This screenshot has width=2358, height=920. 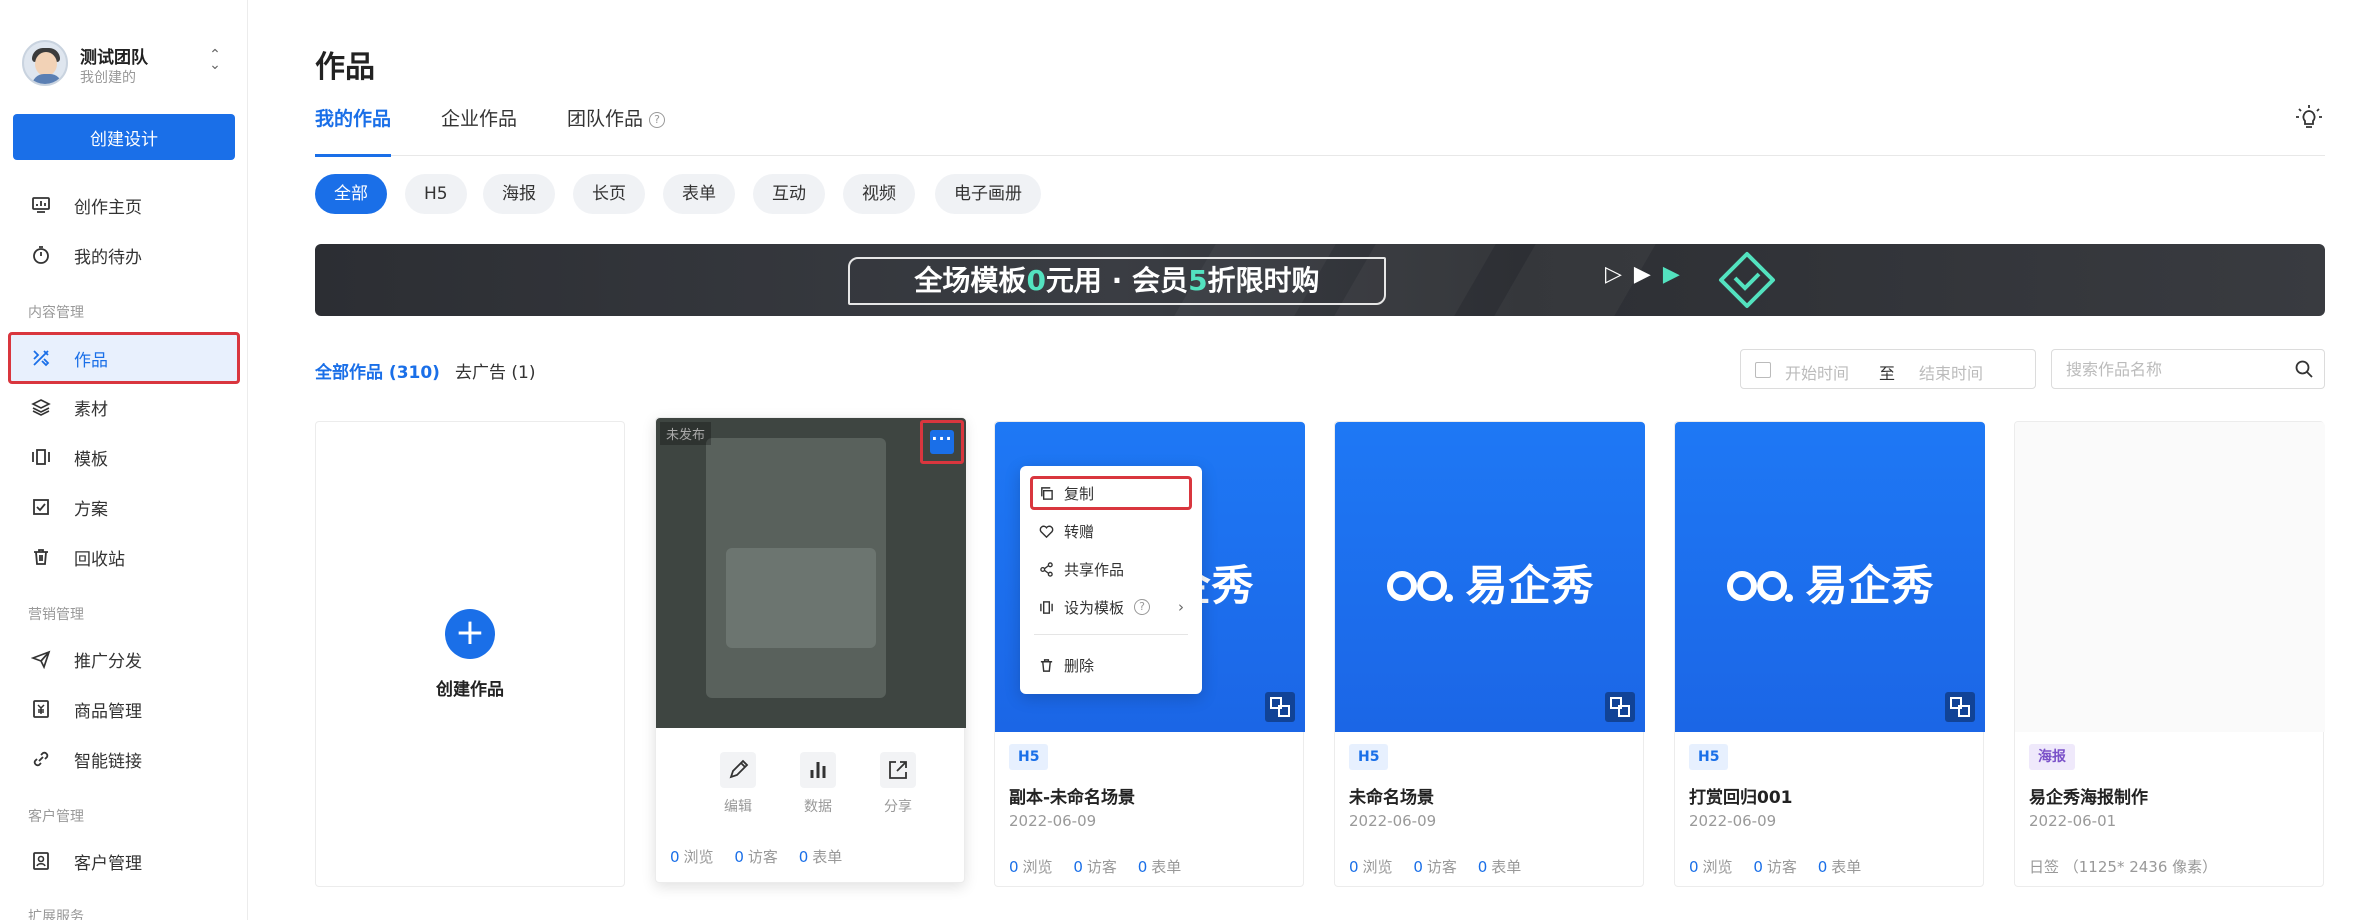 What do you see at coordinates (41, 407) in the screenshot?
I see `layers-icon` at bounding box center [41, 407].